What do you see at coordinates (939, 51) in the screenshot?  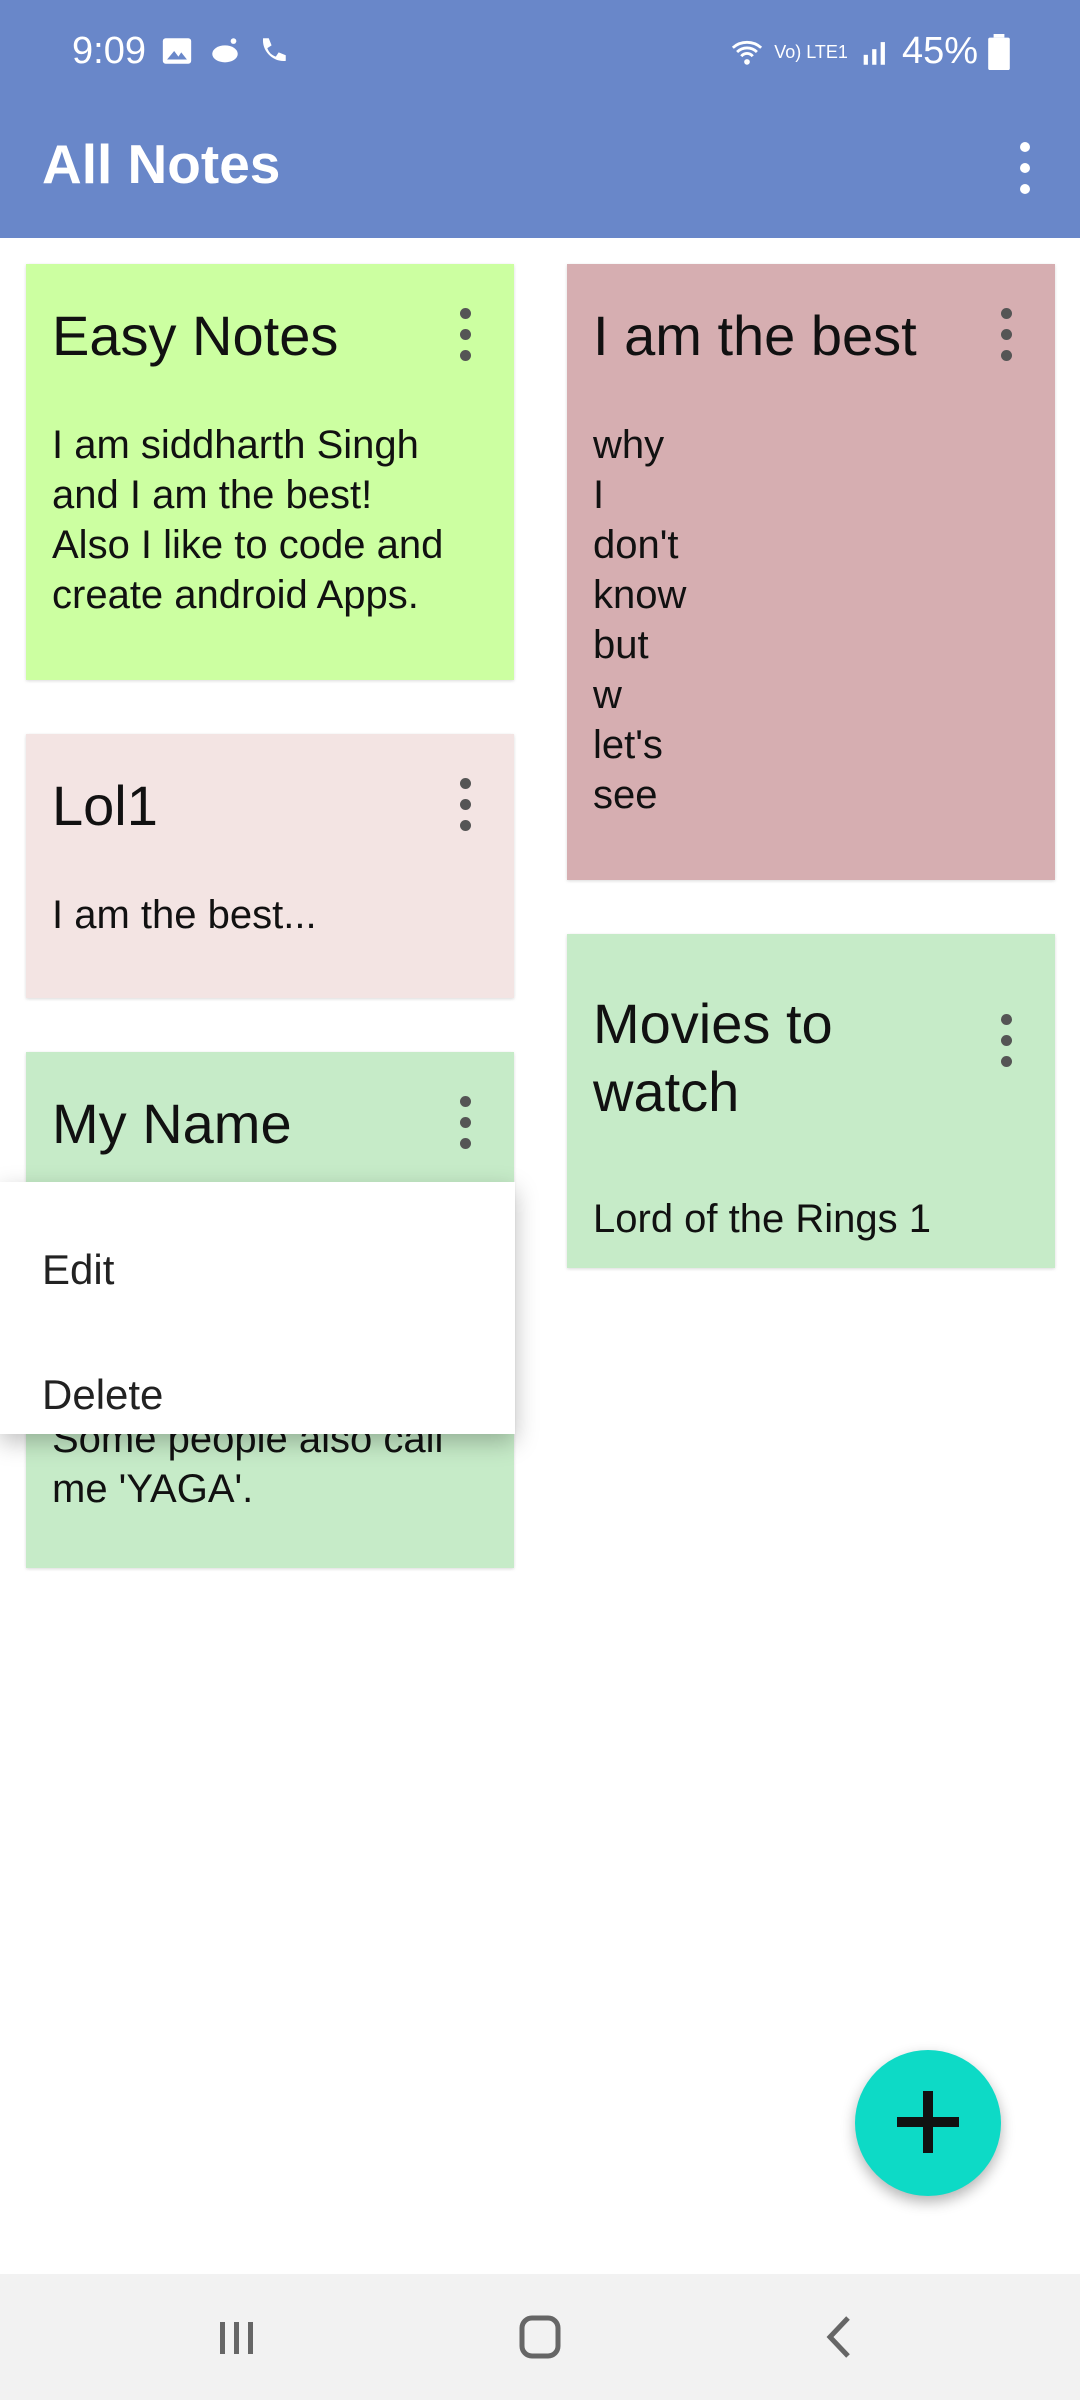 I see `battery-percent: 45%` at bounding box center [939, 51].